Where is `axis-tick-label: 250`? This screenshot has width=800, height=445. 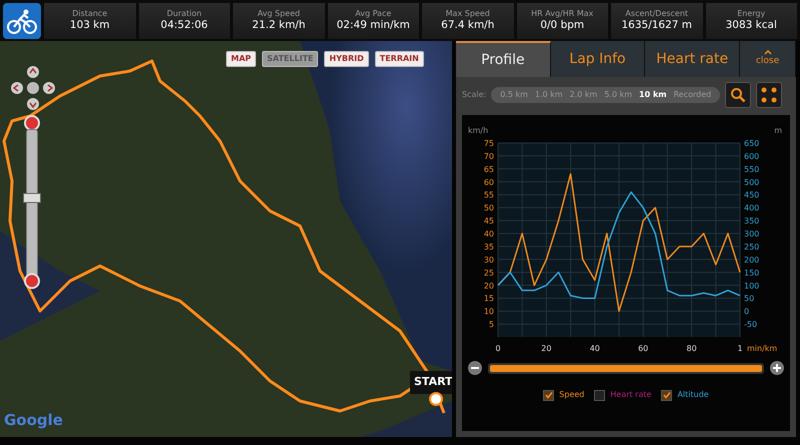
axis-tick-label: 250 is located at coordinates (752, 247).